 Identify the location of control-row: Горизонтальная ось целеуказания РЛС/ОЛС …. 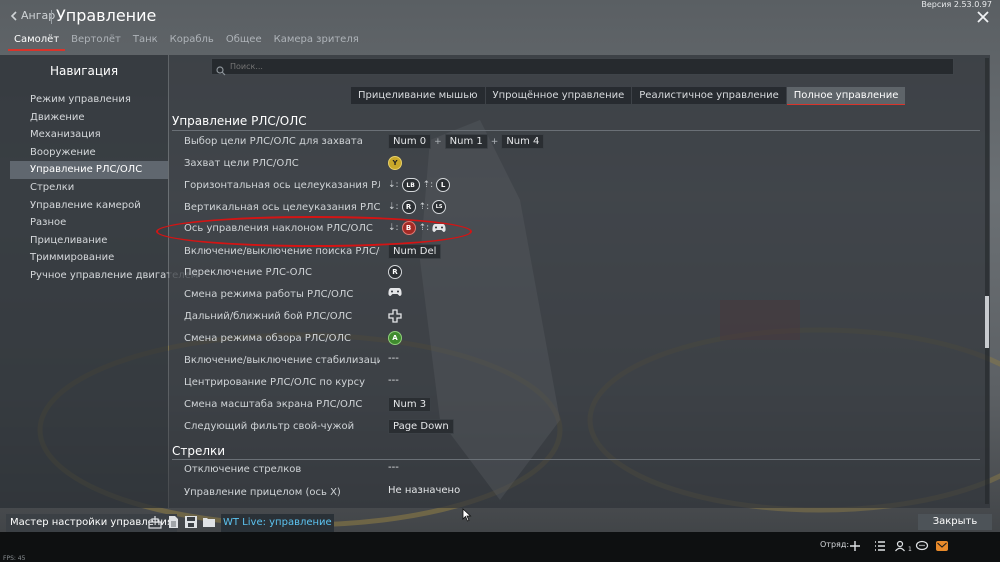
(576, 187).